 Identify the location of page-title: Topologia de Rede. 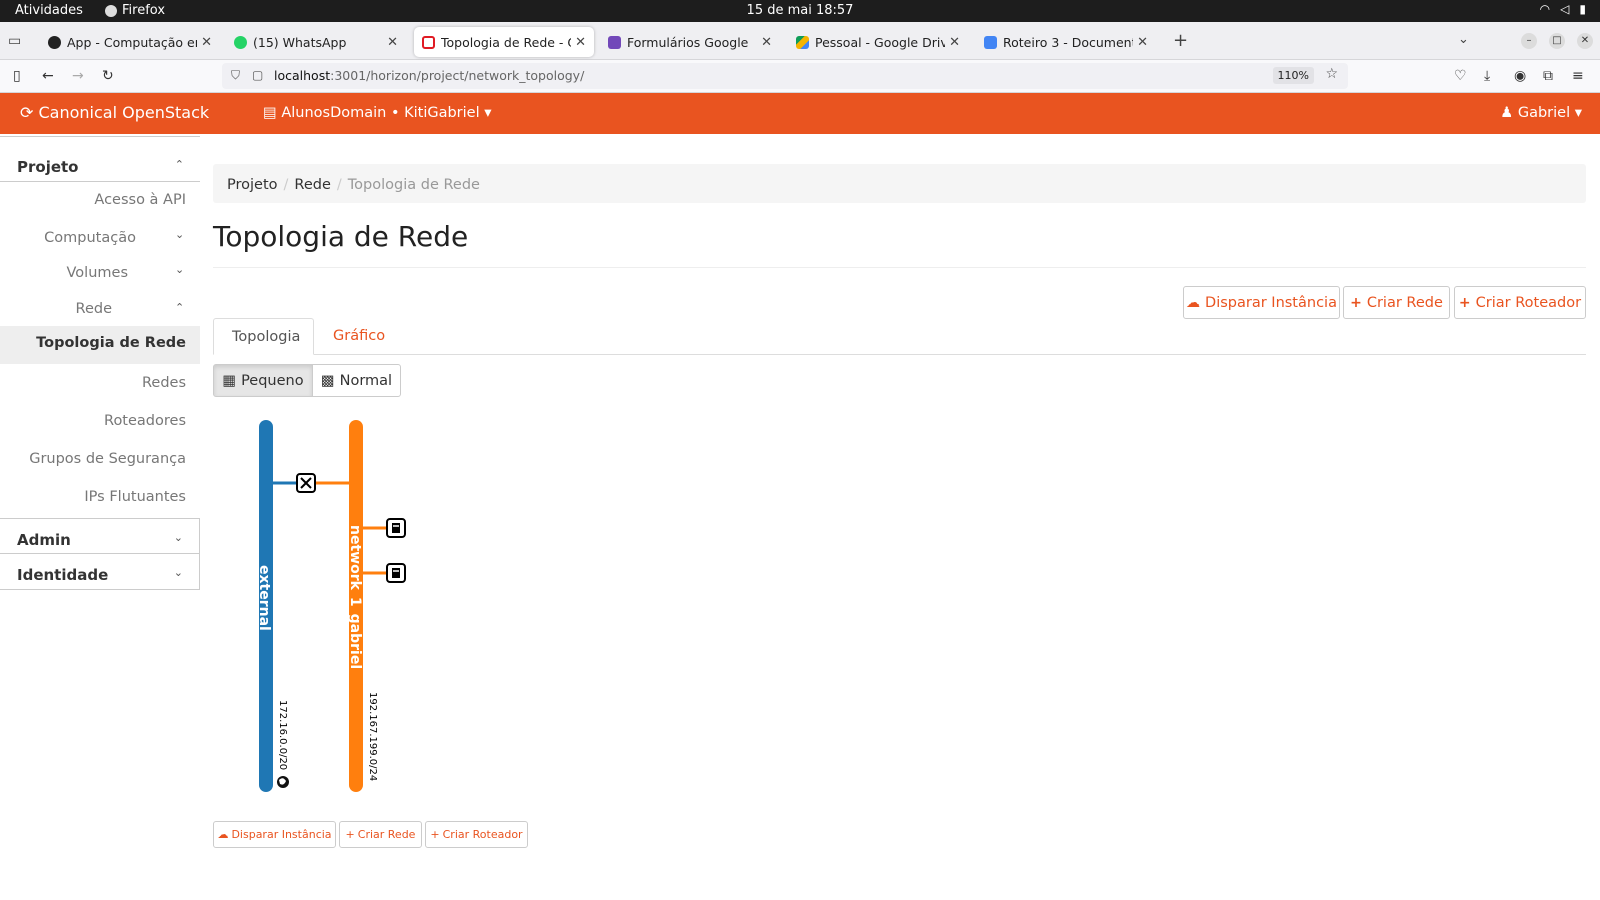
(341, 236).